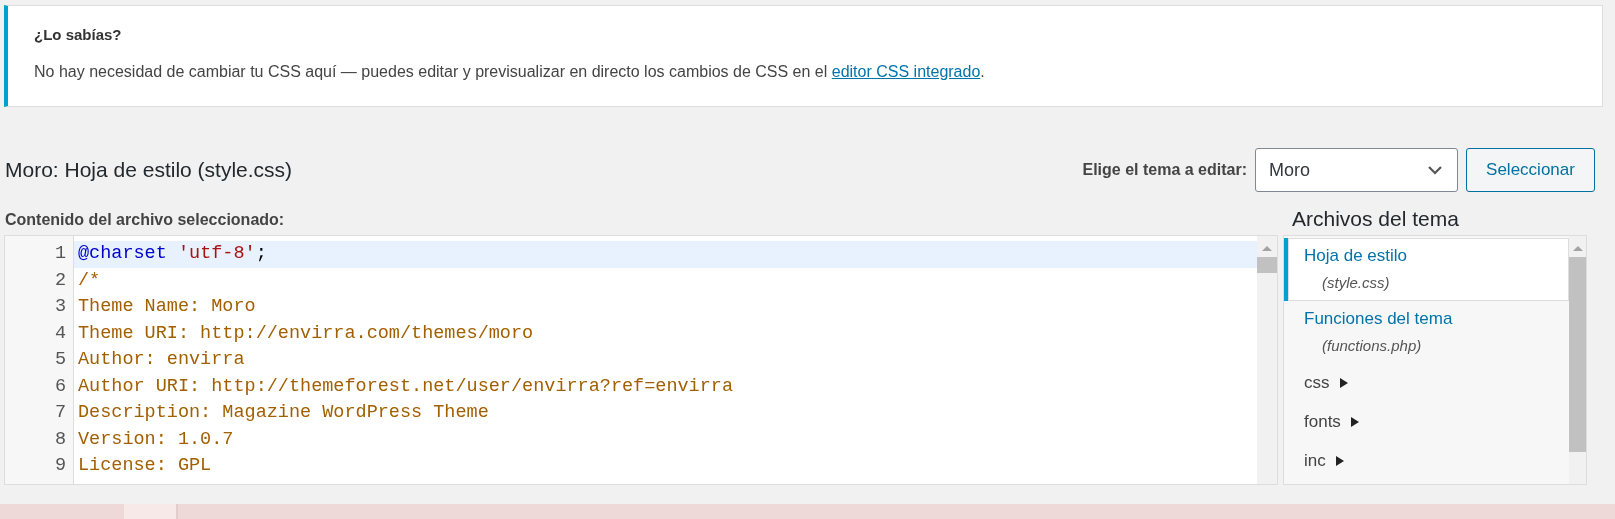  I want to click on file-item: Funciones del tema (functions.php), so click(1426, 332).